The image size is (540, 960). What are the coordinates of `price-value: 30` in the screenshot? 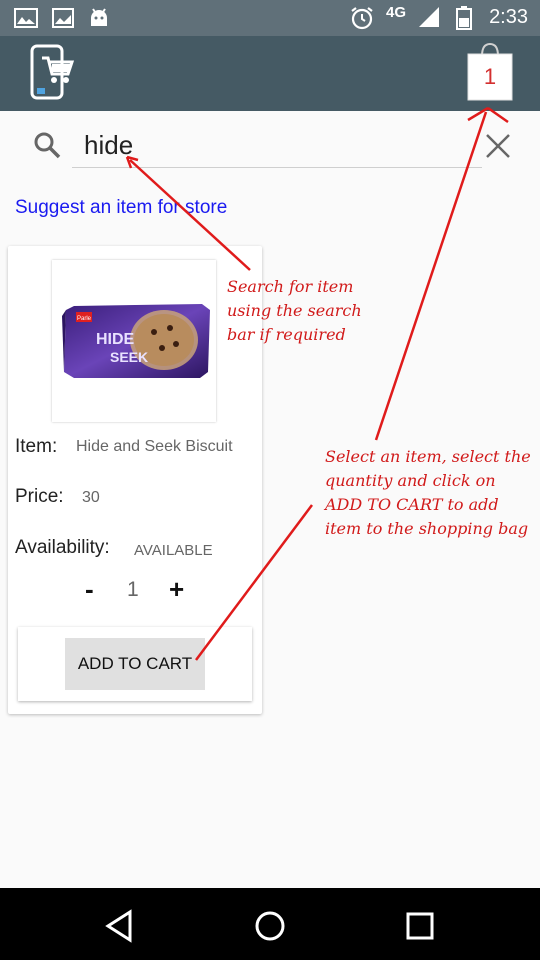 It's located at (91, 497).